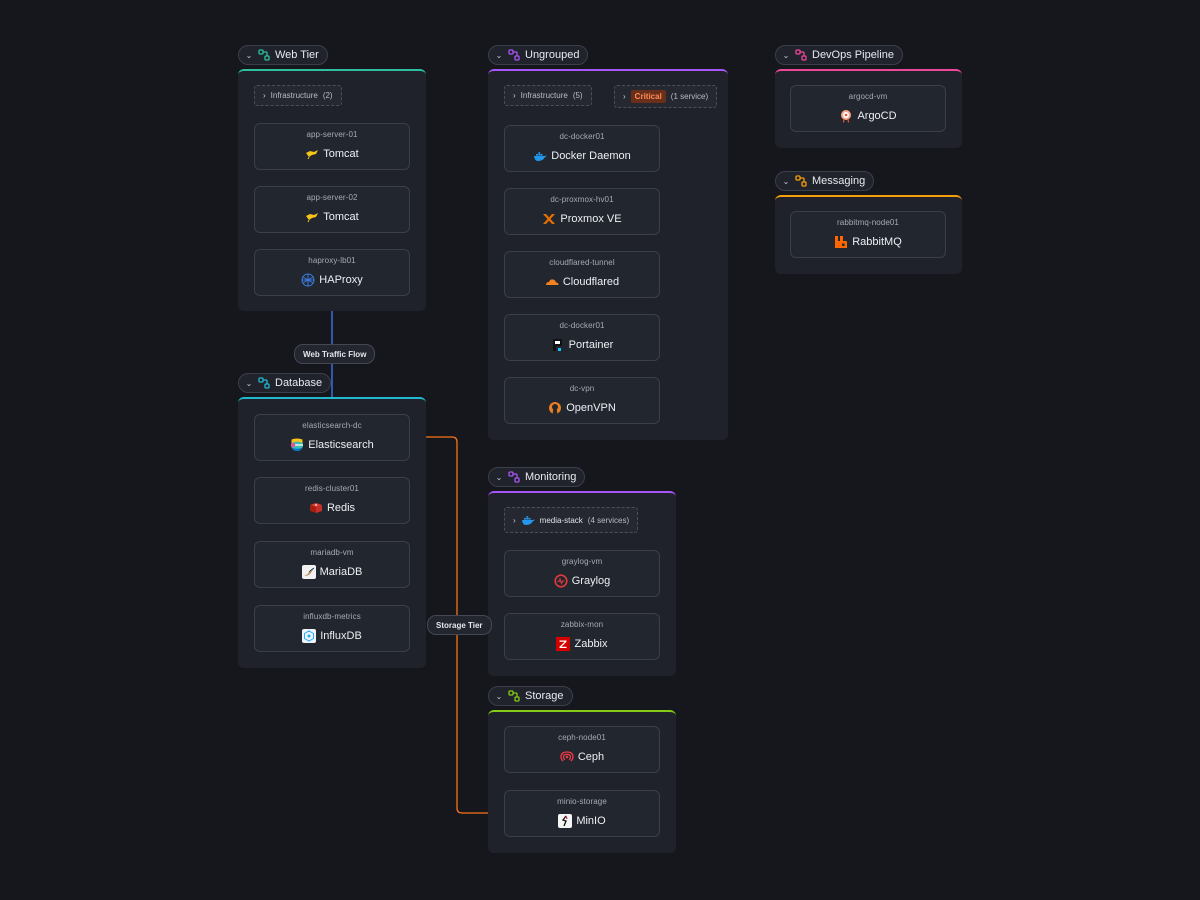 The width and height of the screenshot is (1200, 900). I want to click on group-header-devops-pipeline: ⌄ DevOps Pipeline, so click(839, 55).